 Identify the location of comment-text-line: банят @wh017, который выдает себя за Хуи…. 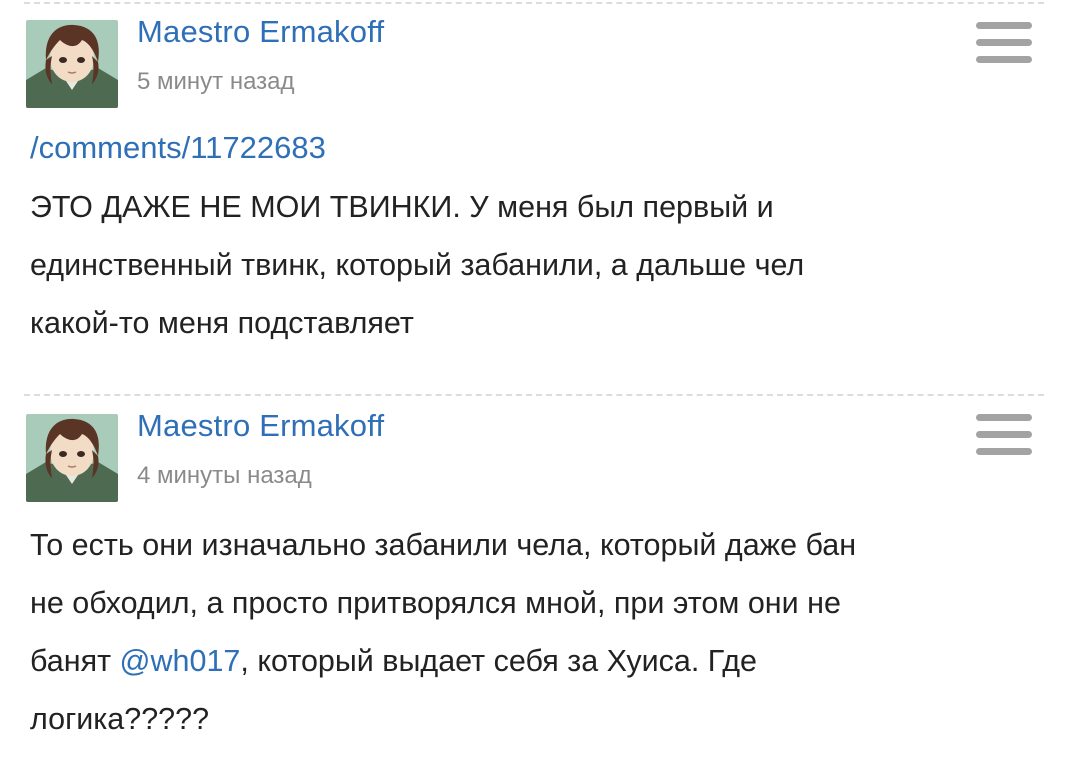
(530, 661).